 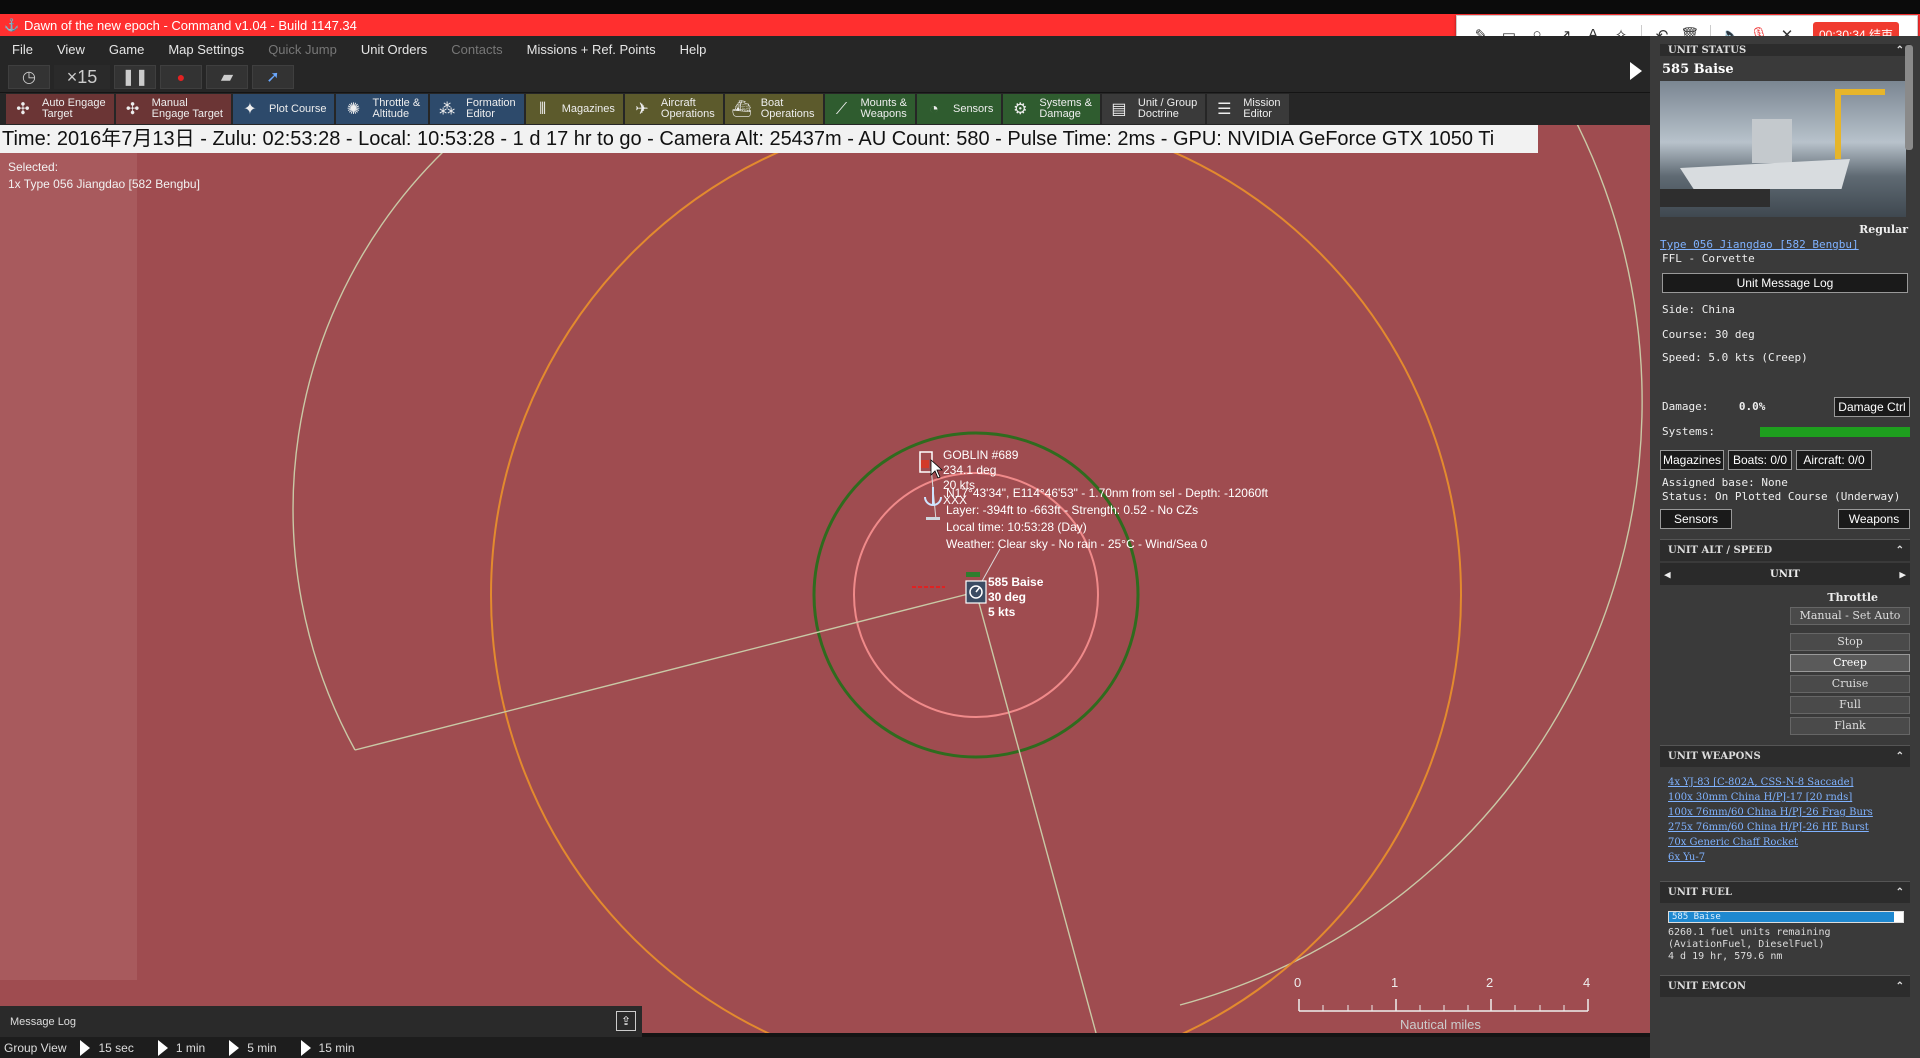 What do you see at coordinates (1850, 726) in the screenshot?
I see `throttle-flank-button: Flank` at bounding box center [1850, 726].